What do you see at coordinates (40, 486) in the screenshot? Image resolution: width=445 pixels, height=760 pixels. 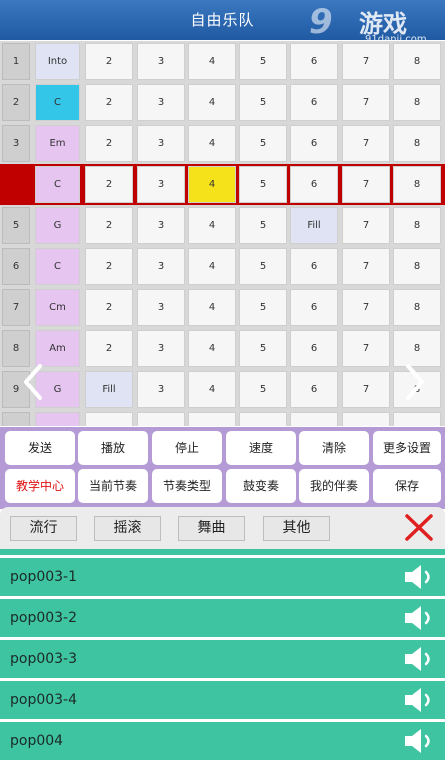 I see `teaching-center-button: 教学中心` at bounding box center [40, 486].